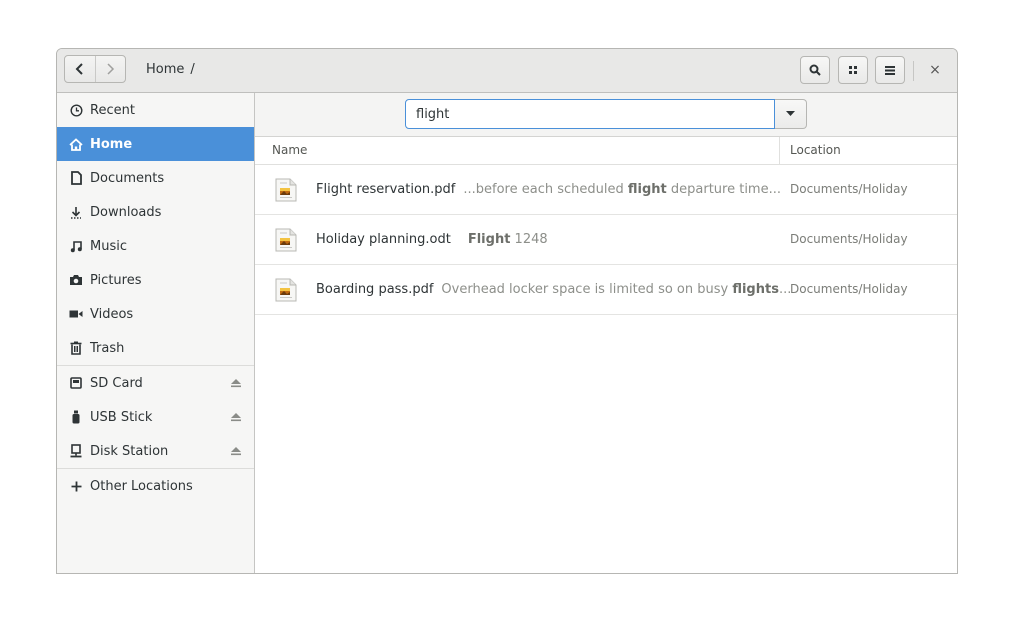 This screenshot has width=1012, height=630. Describe the element at coordinates (76, 486) in the screenshot. I see `plus-icon` at that location.